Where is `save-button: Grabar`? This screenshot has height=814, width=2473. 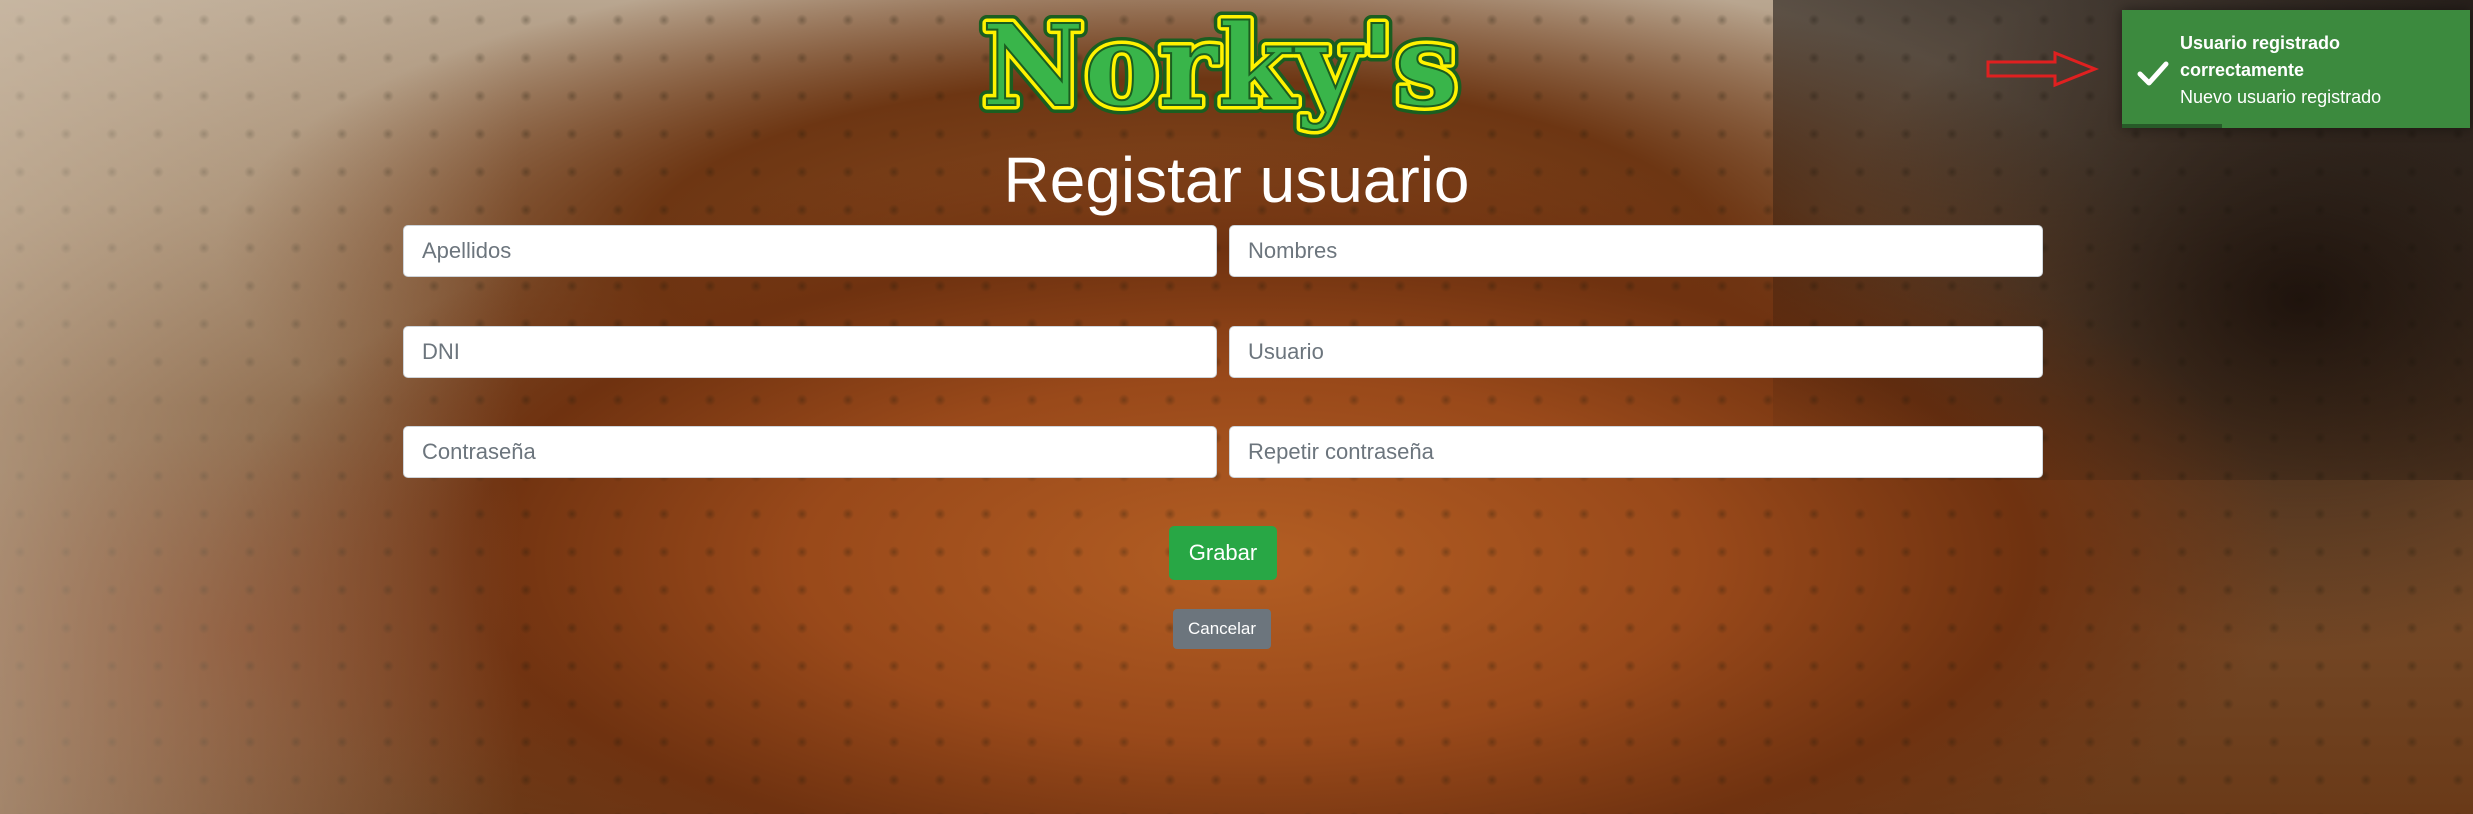
save-button: Grabar is located at coordinates (1223, 553).